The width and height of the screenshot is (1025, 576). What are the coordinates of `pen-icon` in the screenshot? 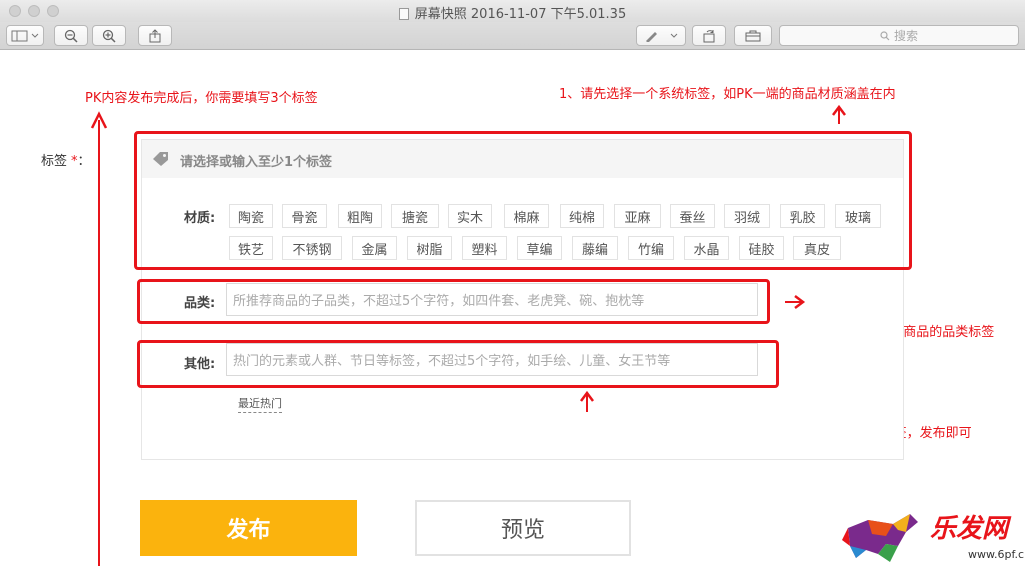 It's located at (662, 36).